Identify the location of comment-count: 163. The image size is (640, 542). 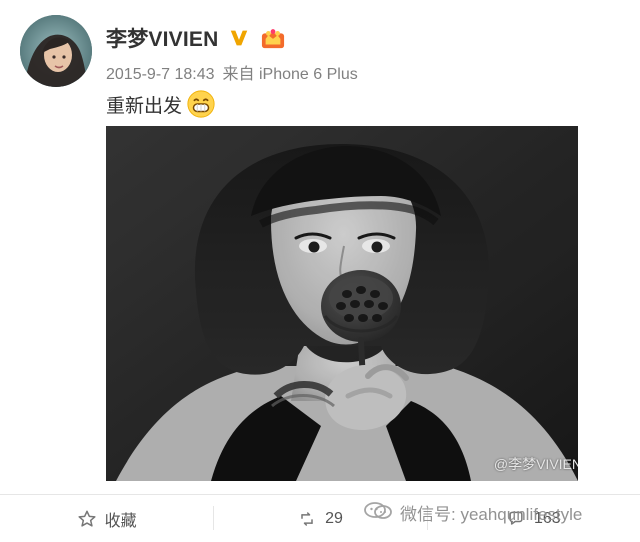
(547, 518).